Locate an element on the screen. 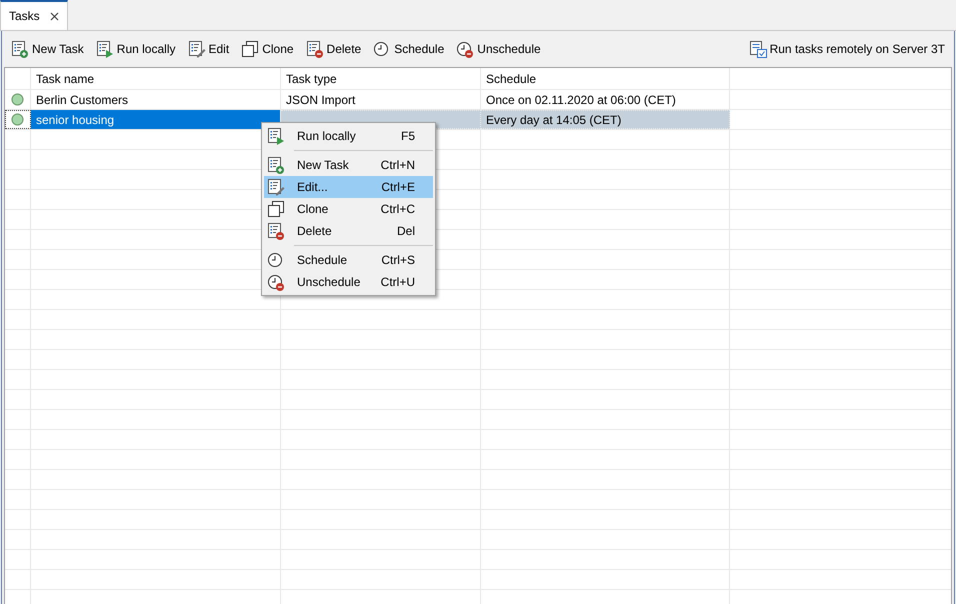 The width and height of the screenshot is (956, 604). toolbar-button: Unschedule is located at coordinates (498, 49).